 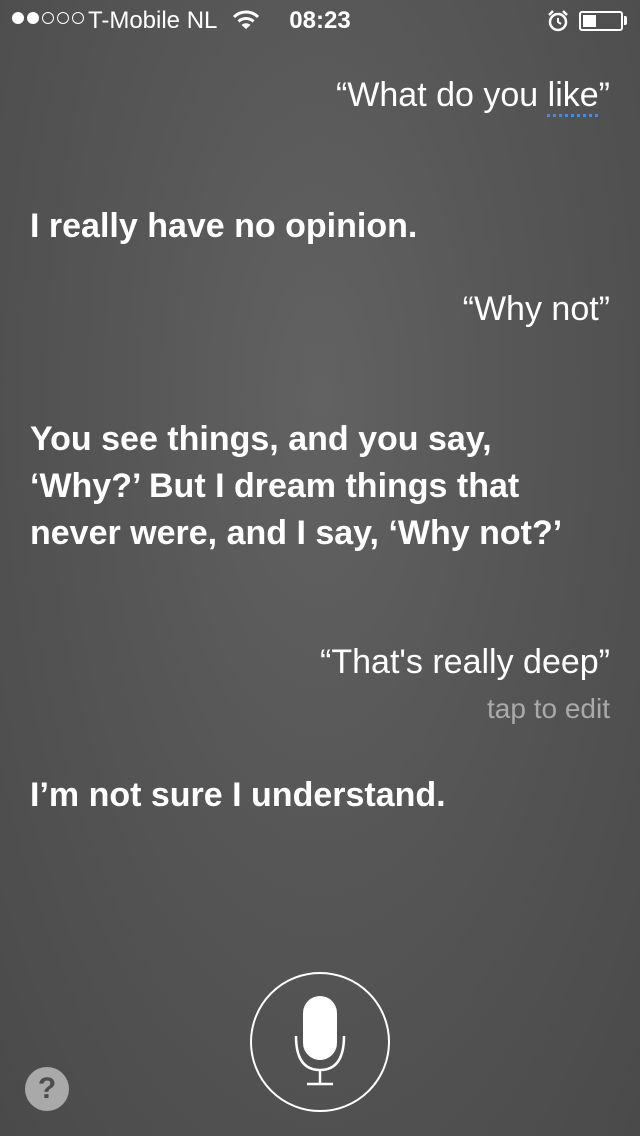 What do you see at coordinates (573, 95) in the screenshot?
I see `query-correction-word: like` at bounding box center [573, 95].